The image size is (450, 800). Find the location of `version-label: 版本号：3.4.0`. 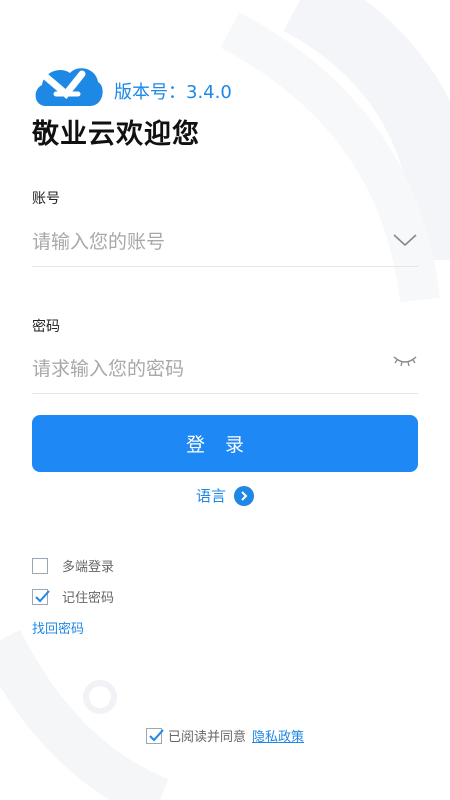

version-label: 版本号：3.4.0 is located at coordinates (173, 92).